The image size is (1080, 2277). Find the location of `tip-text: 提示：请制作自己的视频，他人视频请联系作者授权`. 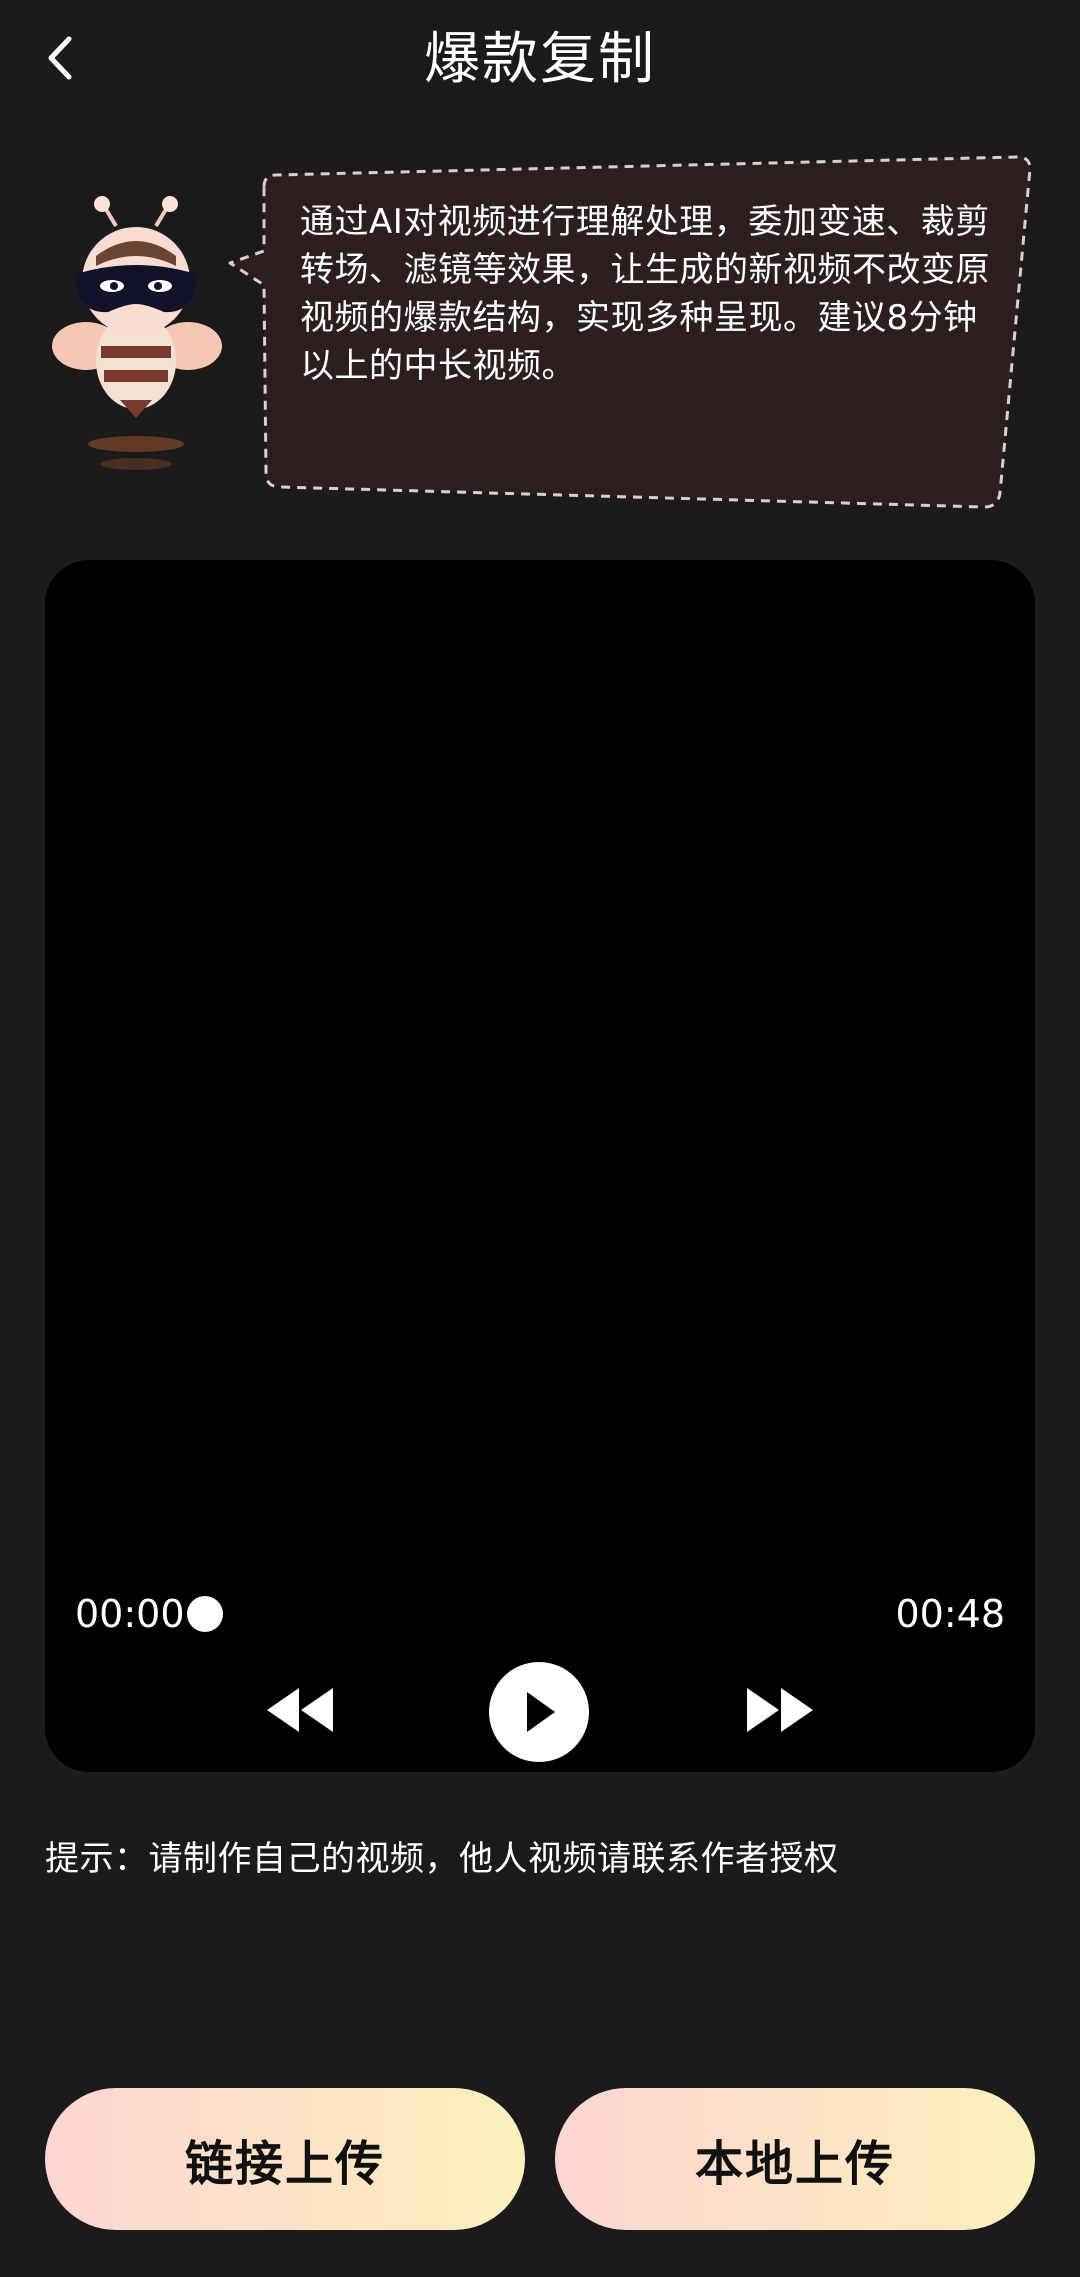

tip-text: 提示：请制作自己的视频，他人视频请联系作者授权 is located at coordinates (442, 1859).